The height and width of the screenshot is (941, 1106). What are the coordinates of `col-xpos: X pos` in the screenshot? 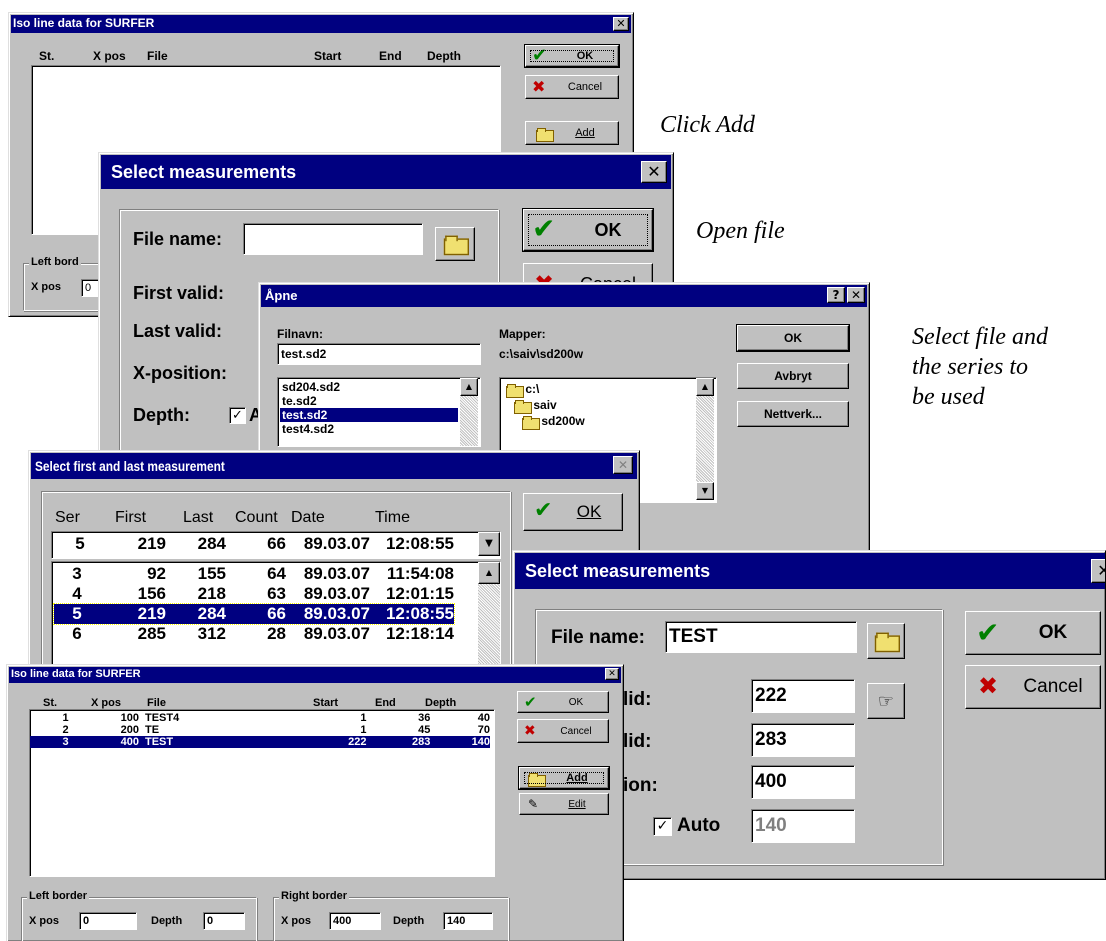 It's located at (106, 703).